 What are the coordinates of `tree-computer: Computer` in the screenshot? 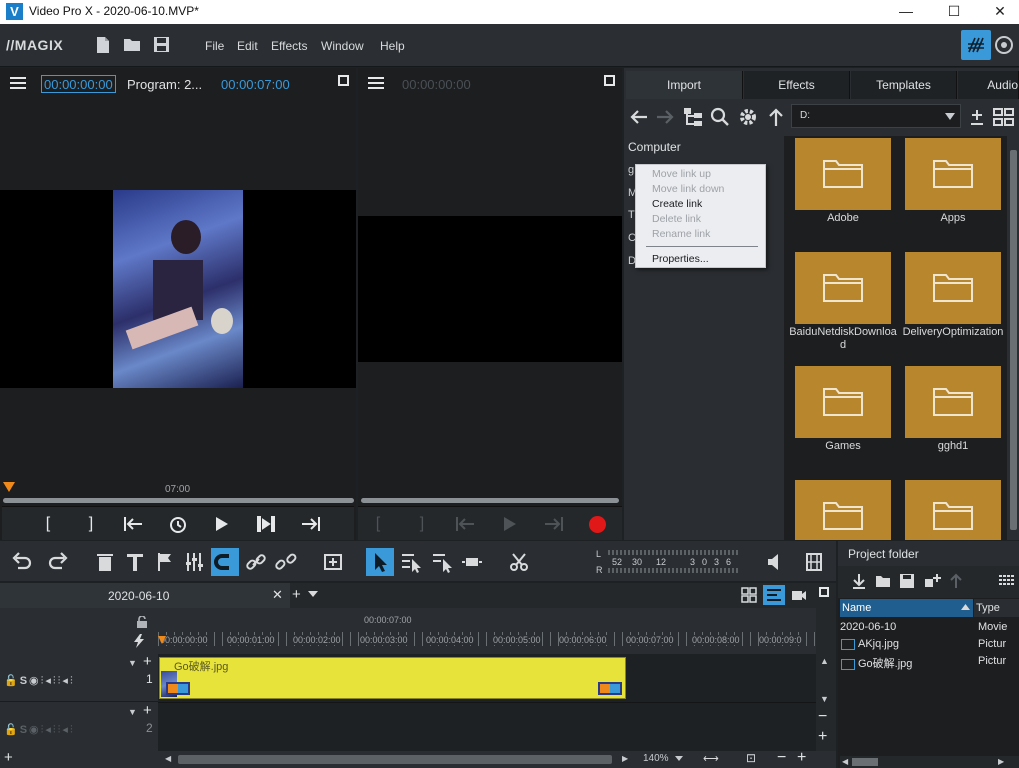 It's located at (654, 147).